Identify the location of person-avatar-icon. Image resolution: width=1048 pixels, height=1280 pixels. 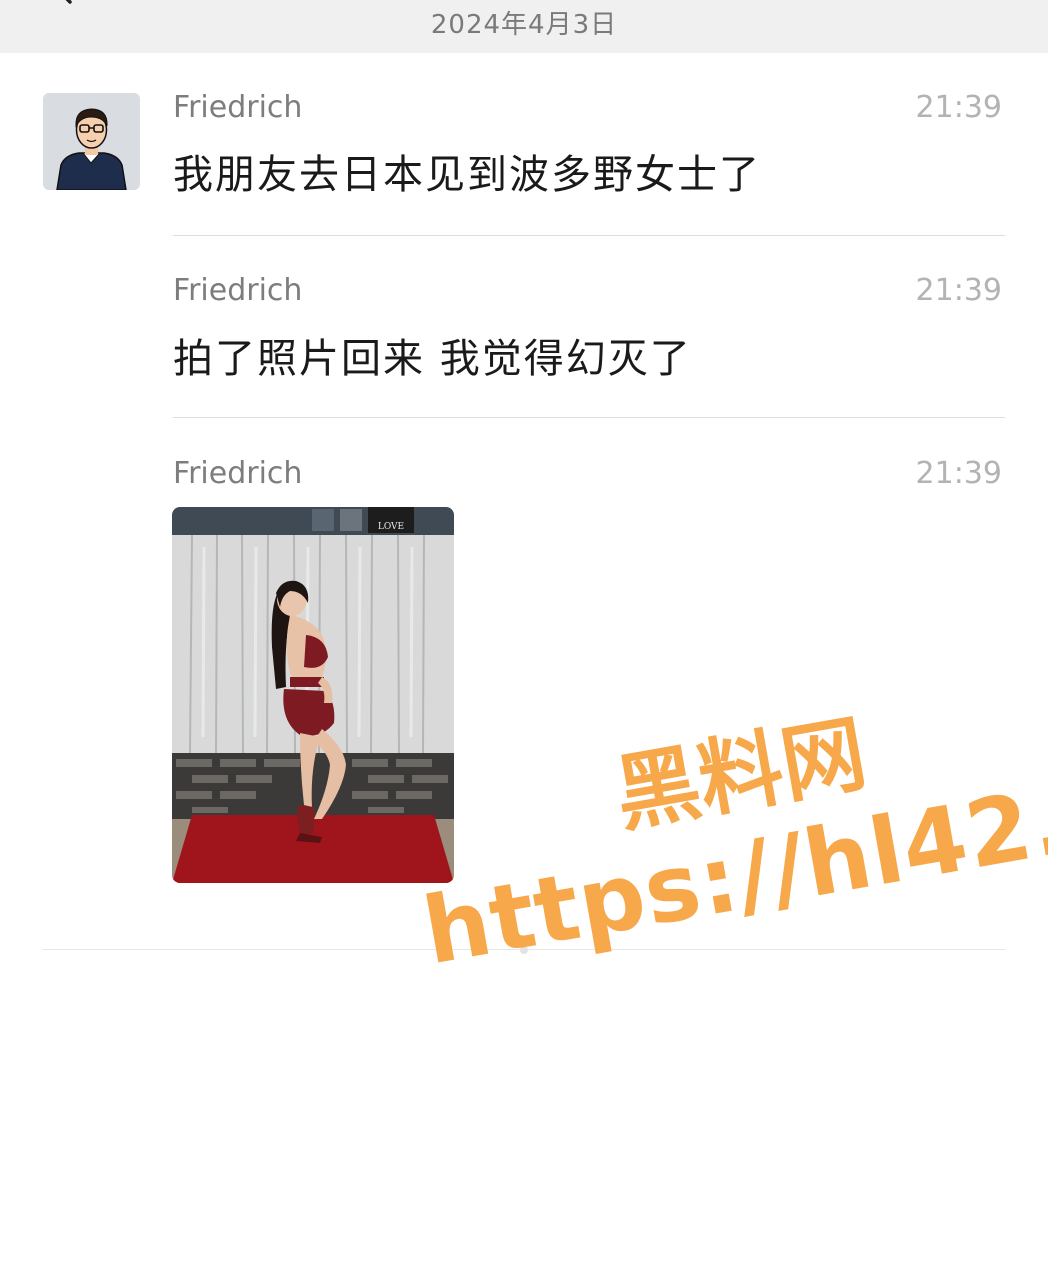
(91, 141).